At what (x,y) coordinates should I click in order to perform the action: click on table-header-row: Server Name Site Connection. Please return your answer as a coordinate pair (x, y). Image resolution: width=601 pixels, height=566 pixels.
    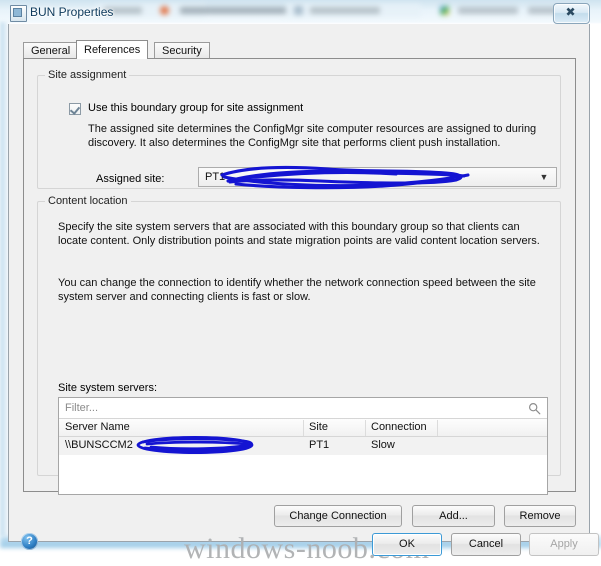
    Looking at the image, I should click on (303, 428).